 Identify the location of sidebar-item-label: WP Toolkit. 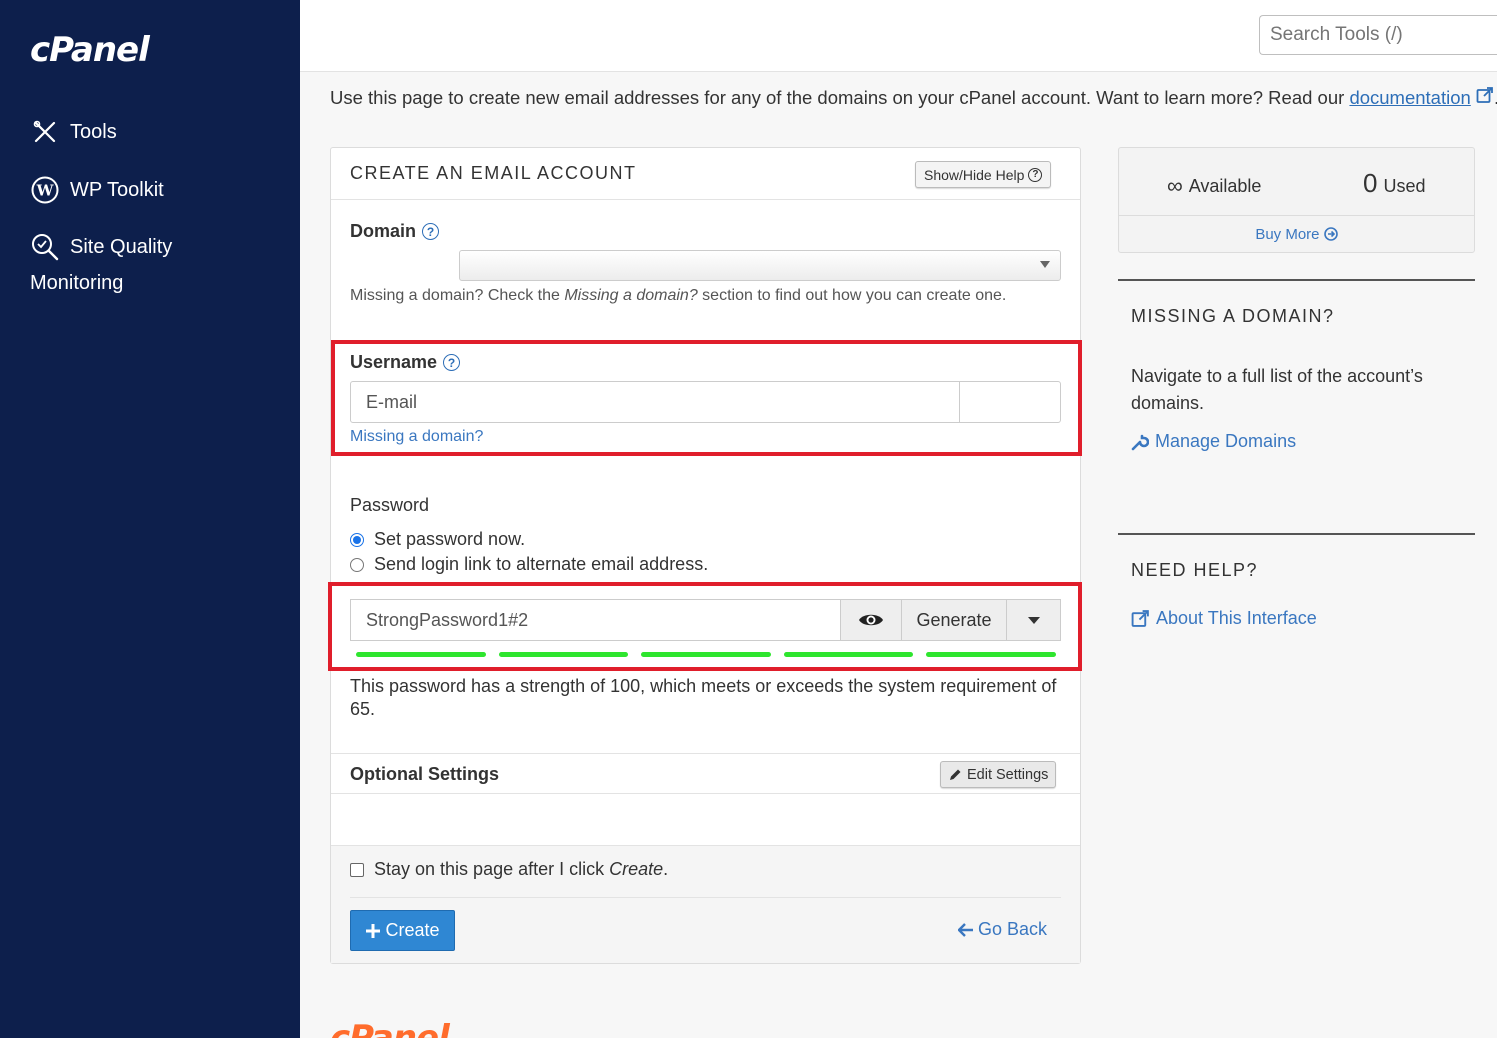
(117, 189).